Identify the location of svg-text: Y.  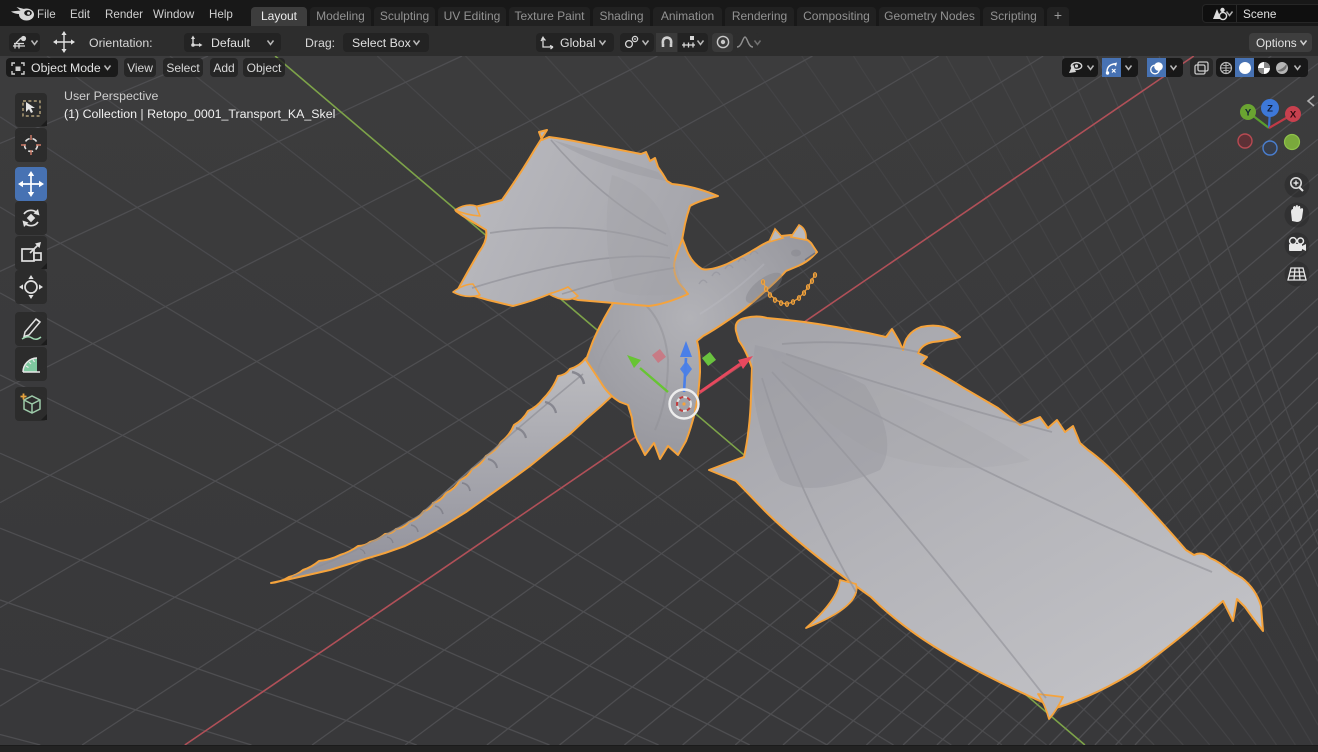
(1248, 113).